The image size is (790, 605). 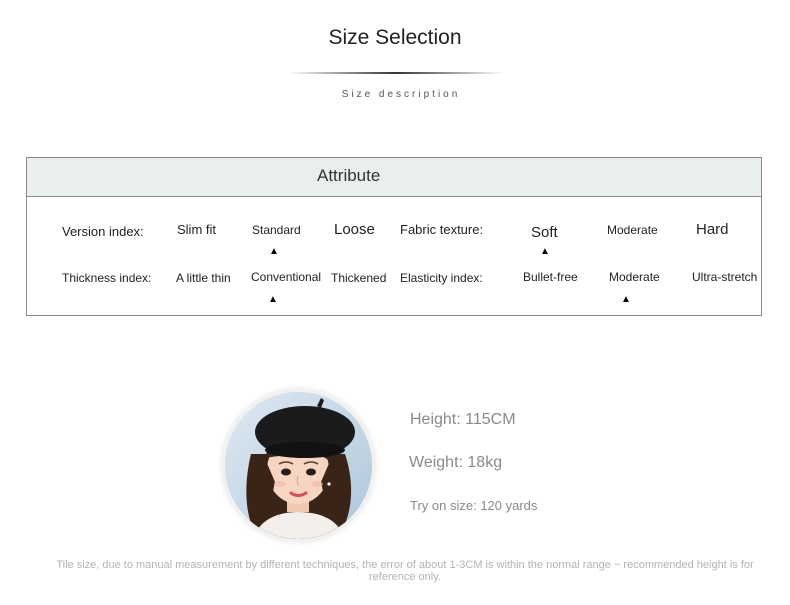 What do you see at coordinates (107, 278) in the screenshot?
I see `thickness-index-label: Thickness index:` at bounding box center [107, 278].